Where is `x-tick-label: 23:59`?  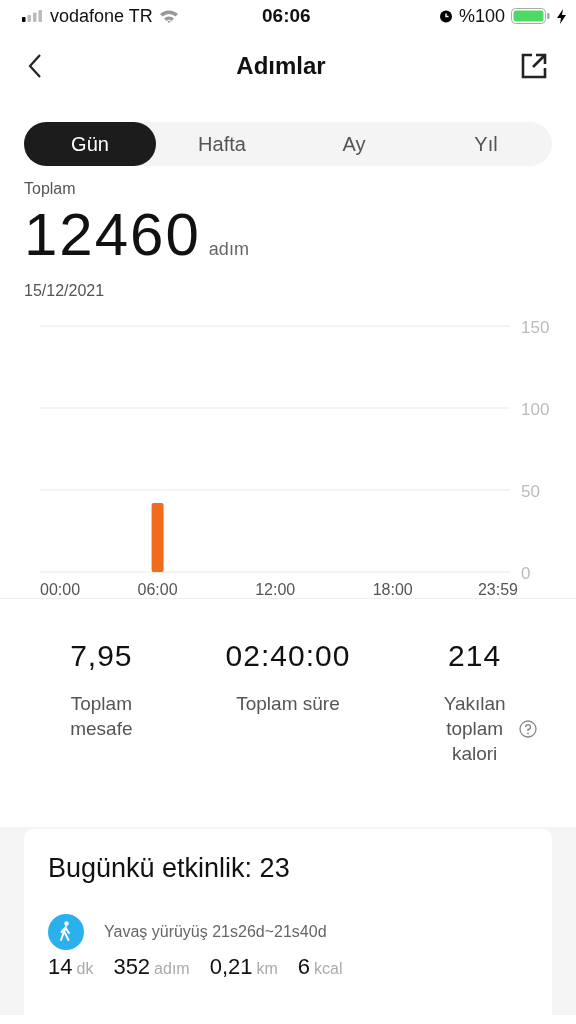
x-tick-label: 23:59 is located at coordinates (497, 589).